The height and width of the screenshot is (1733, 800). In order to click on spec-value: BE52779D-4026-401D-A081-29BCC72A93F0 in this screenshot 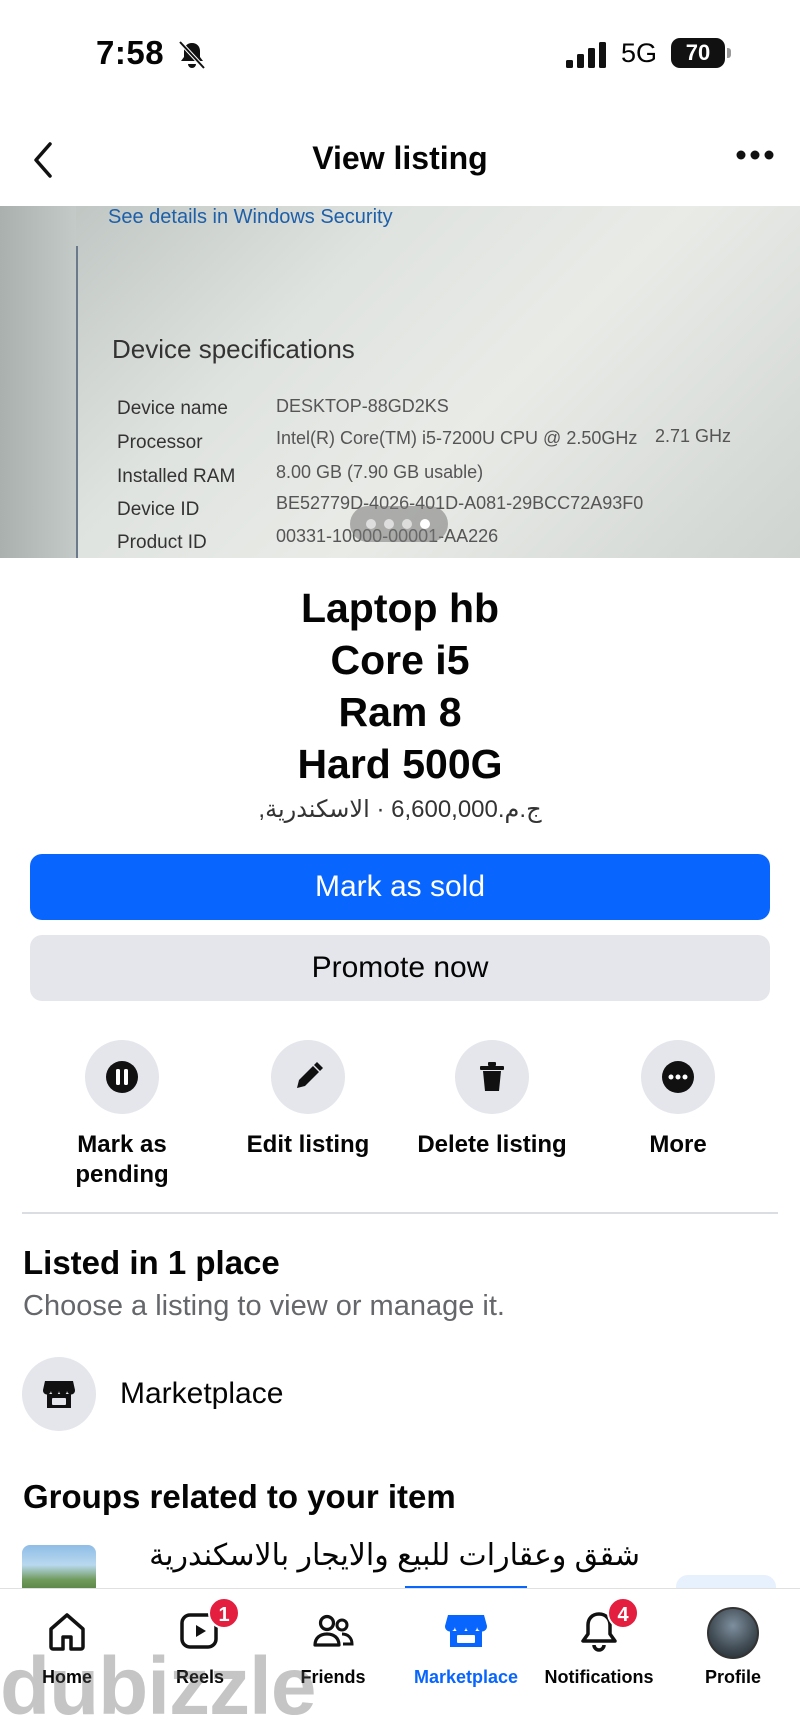, I will do `click(460, 503)`.